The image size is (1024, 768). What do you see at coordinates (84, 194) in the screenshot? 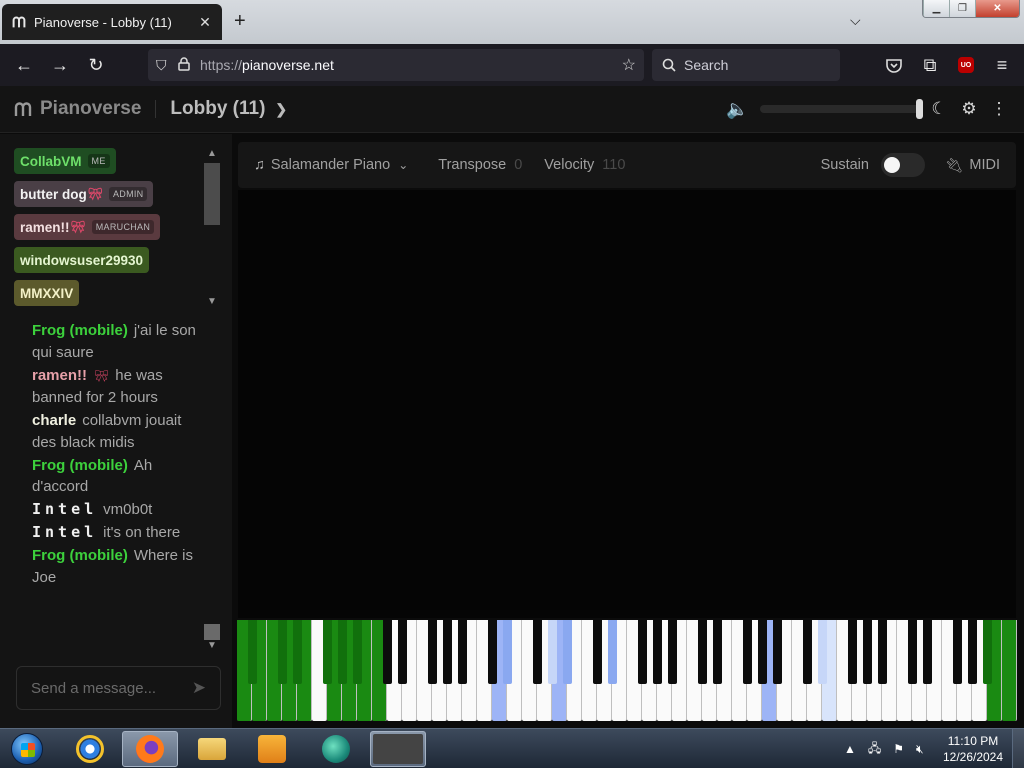
I see `user-pill: butter dog 🎀︎ ADMIN` at bounding box center [84, 194].